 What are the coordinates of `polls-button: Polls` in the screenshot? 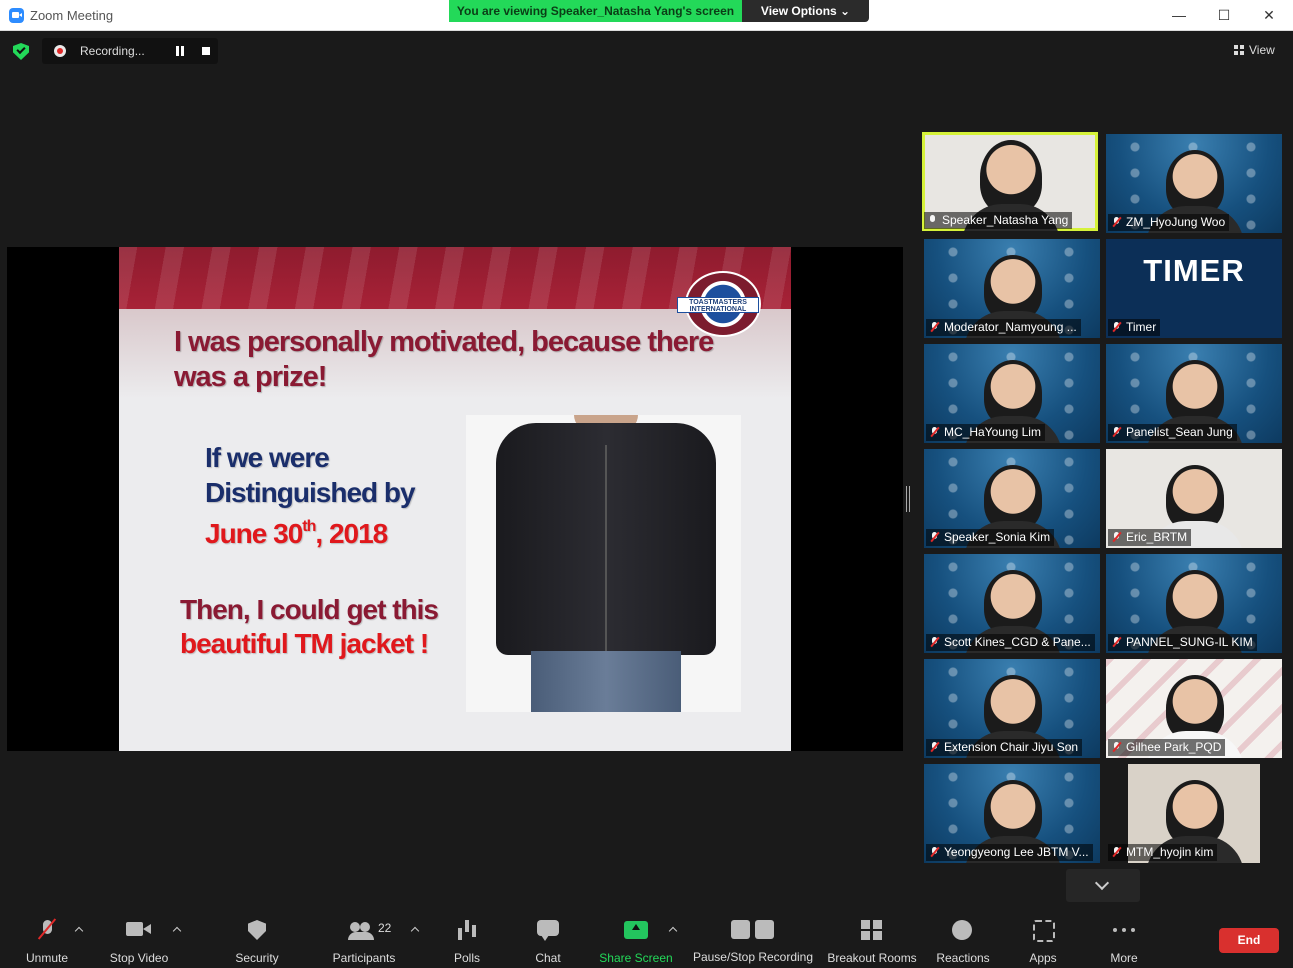 It's located at (467, 943).